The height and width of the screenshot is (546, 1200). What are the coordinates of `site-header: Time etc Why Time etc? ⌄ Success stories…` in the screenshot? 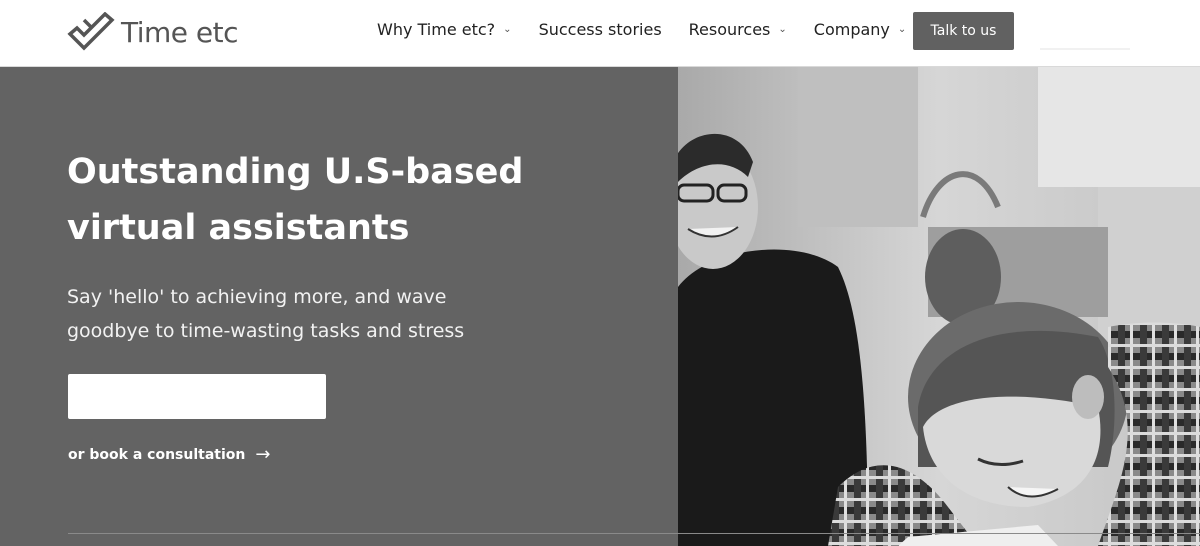 It's located at (600, 33).